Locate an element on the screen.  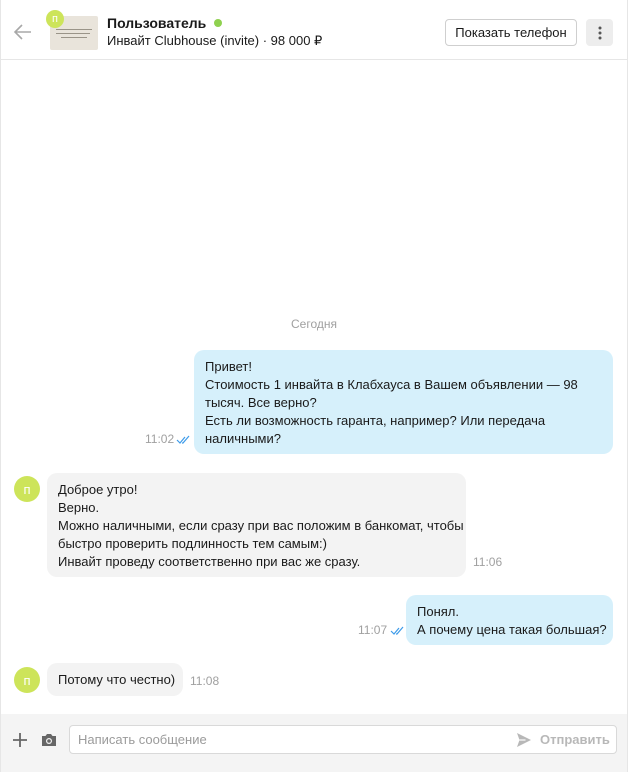
more-options-icon is located at coordinates (599, 32).